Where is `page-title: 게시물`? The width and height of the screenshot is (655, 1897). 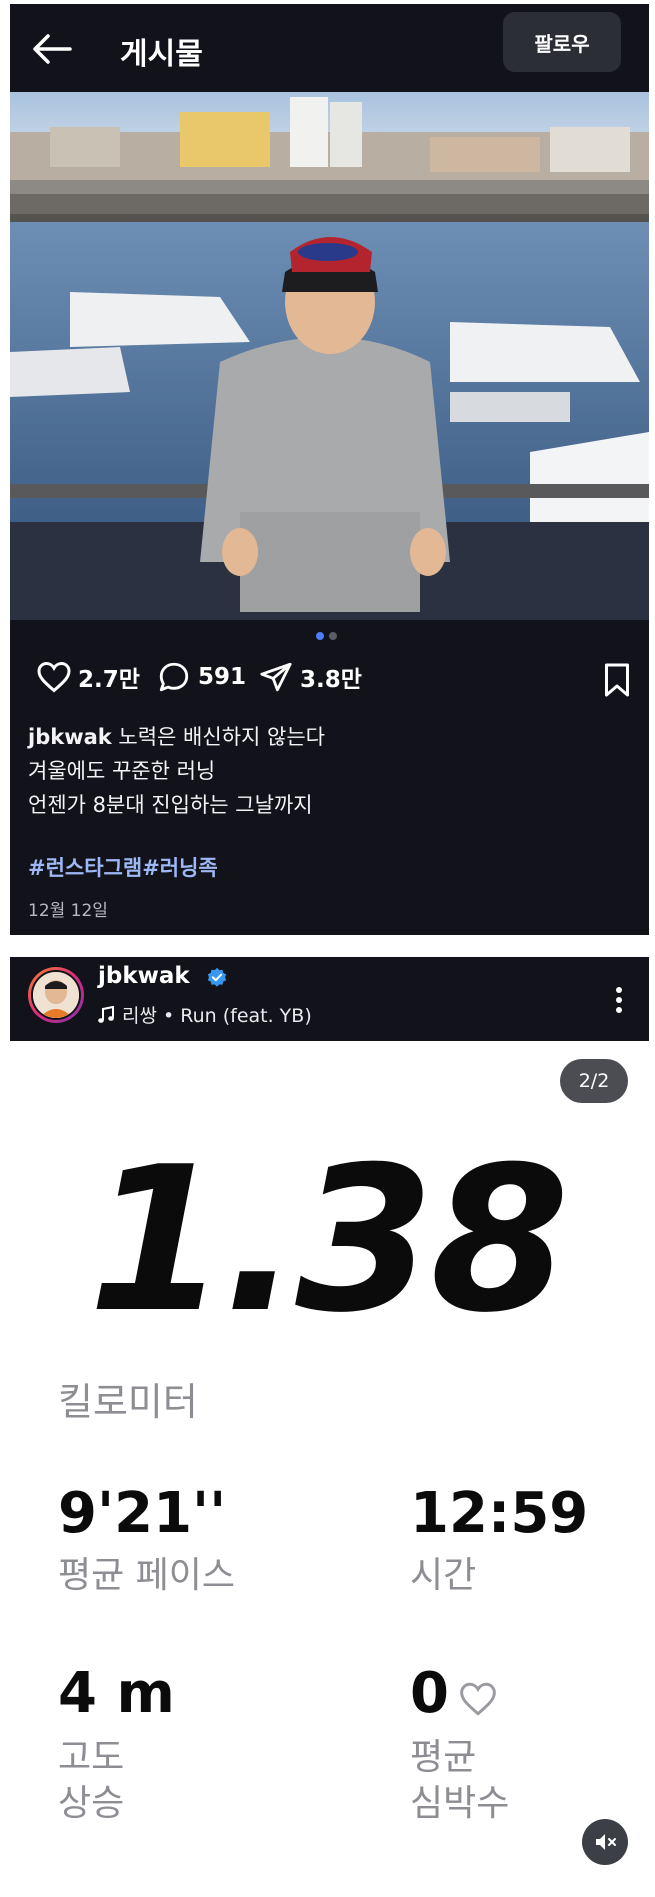 page-title: 게시물 is located at coordinates (161, 54).